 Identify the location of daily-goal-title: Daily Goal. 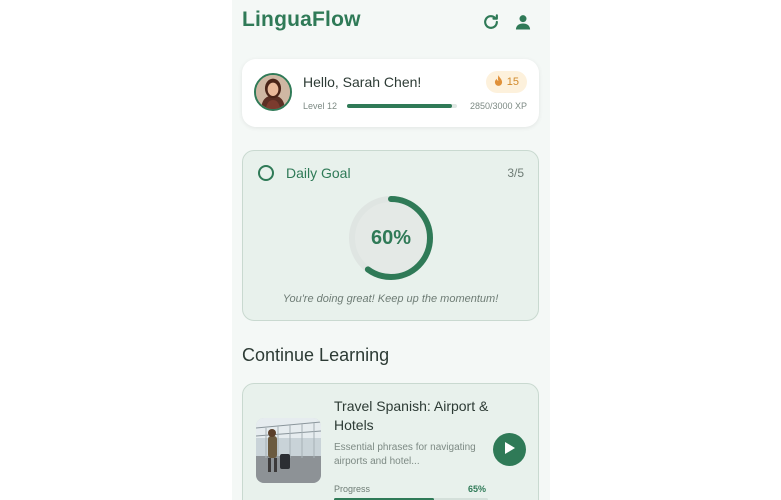
(318, 173).